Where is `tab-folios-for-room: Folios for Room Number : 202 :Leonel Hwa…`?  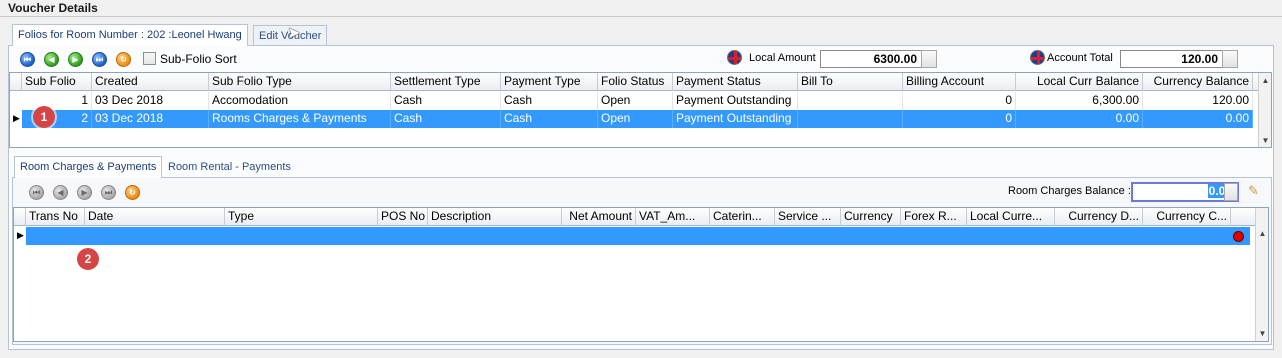
tab-folios-for-room: Folios for Room Number : 202 :Leonel Hwa… is located at coordinates (130, 35).